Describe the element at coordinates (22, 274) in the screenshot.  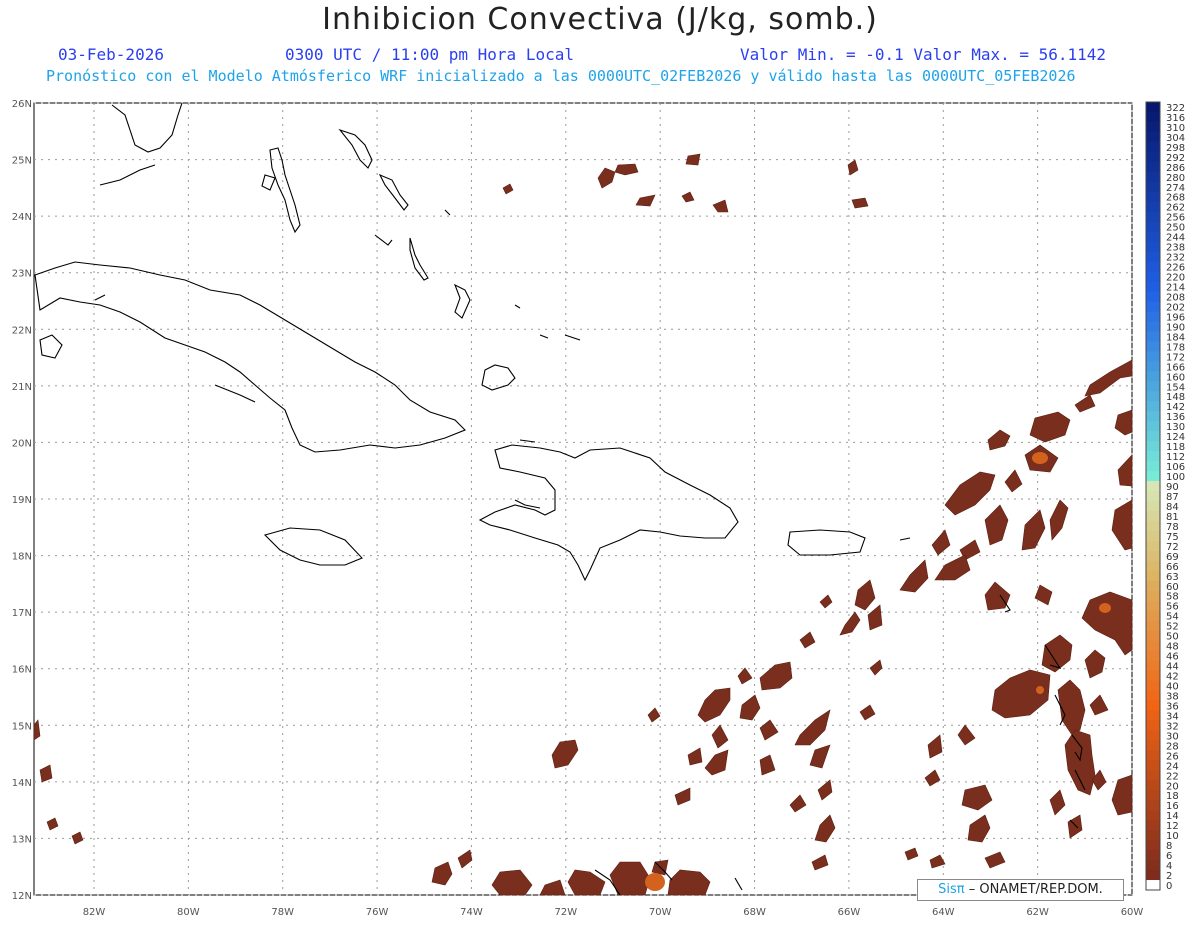
I see `lat-label: 23N` at that location.